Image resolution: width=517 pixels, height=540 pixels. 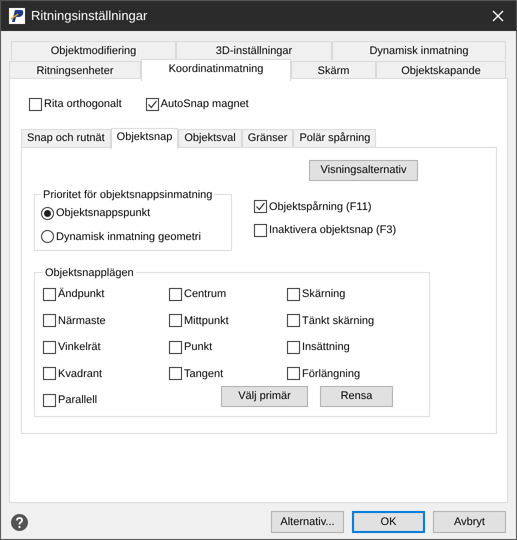 What do you see at coordinates (66, 138) in the screenshot?
I see `tab: Snap och rutnät` at bounding box center [66, 138].